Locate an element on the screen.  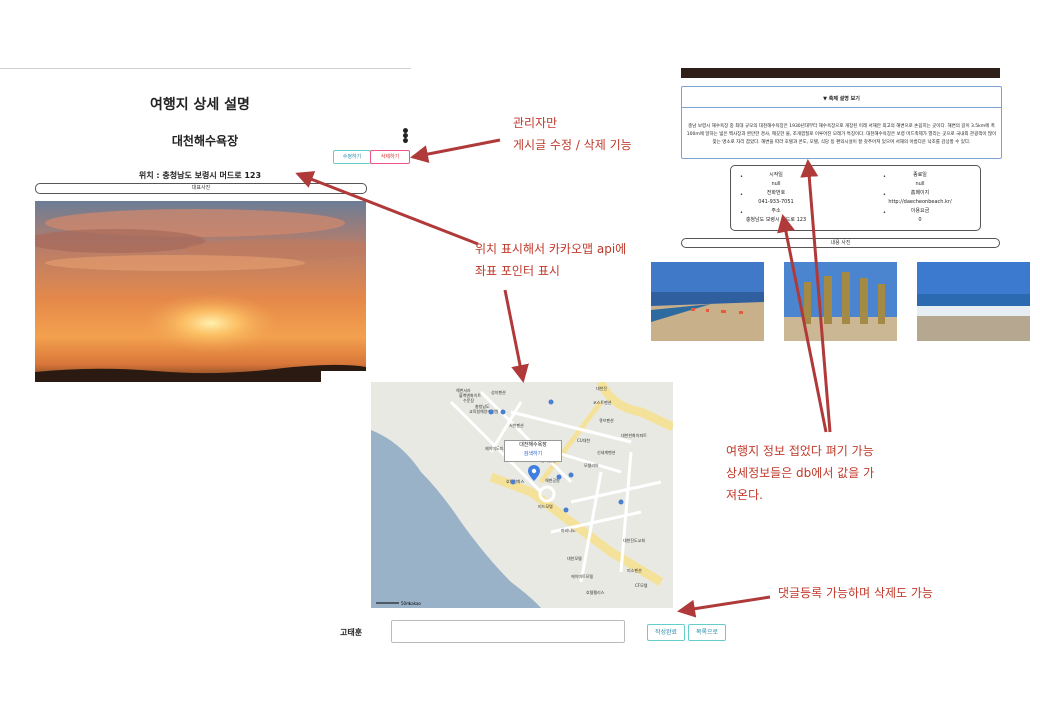
arrow-comments is located at coordinates (724, 606).